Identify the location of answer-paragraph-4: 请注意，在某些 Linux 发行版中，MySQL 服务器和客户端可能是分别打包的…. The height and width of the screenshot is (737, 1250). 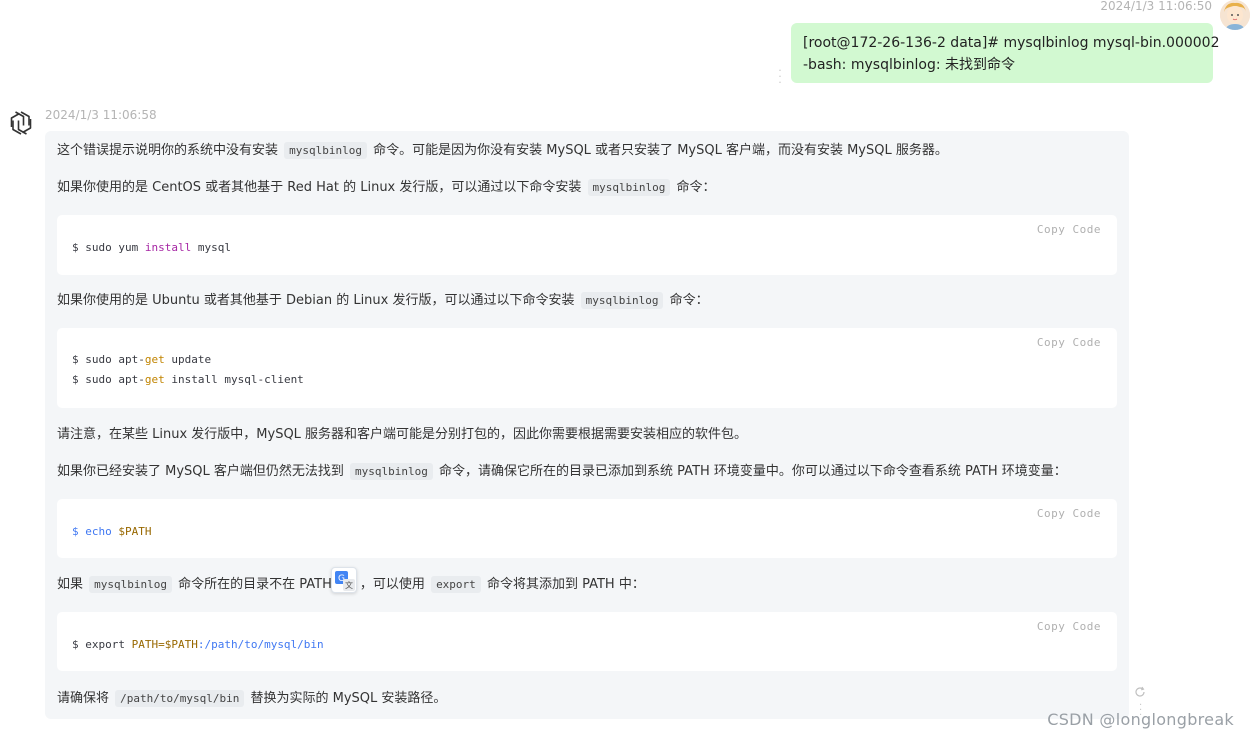
(402, 434).